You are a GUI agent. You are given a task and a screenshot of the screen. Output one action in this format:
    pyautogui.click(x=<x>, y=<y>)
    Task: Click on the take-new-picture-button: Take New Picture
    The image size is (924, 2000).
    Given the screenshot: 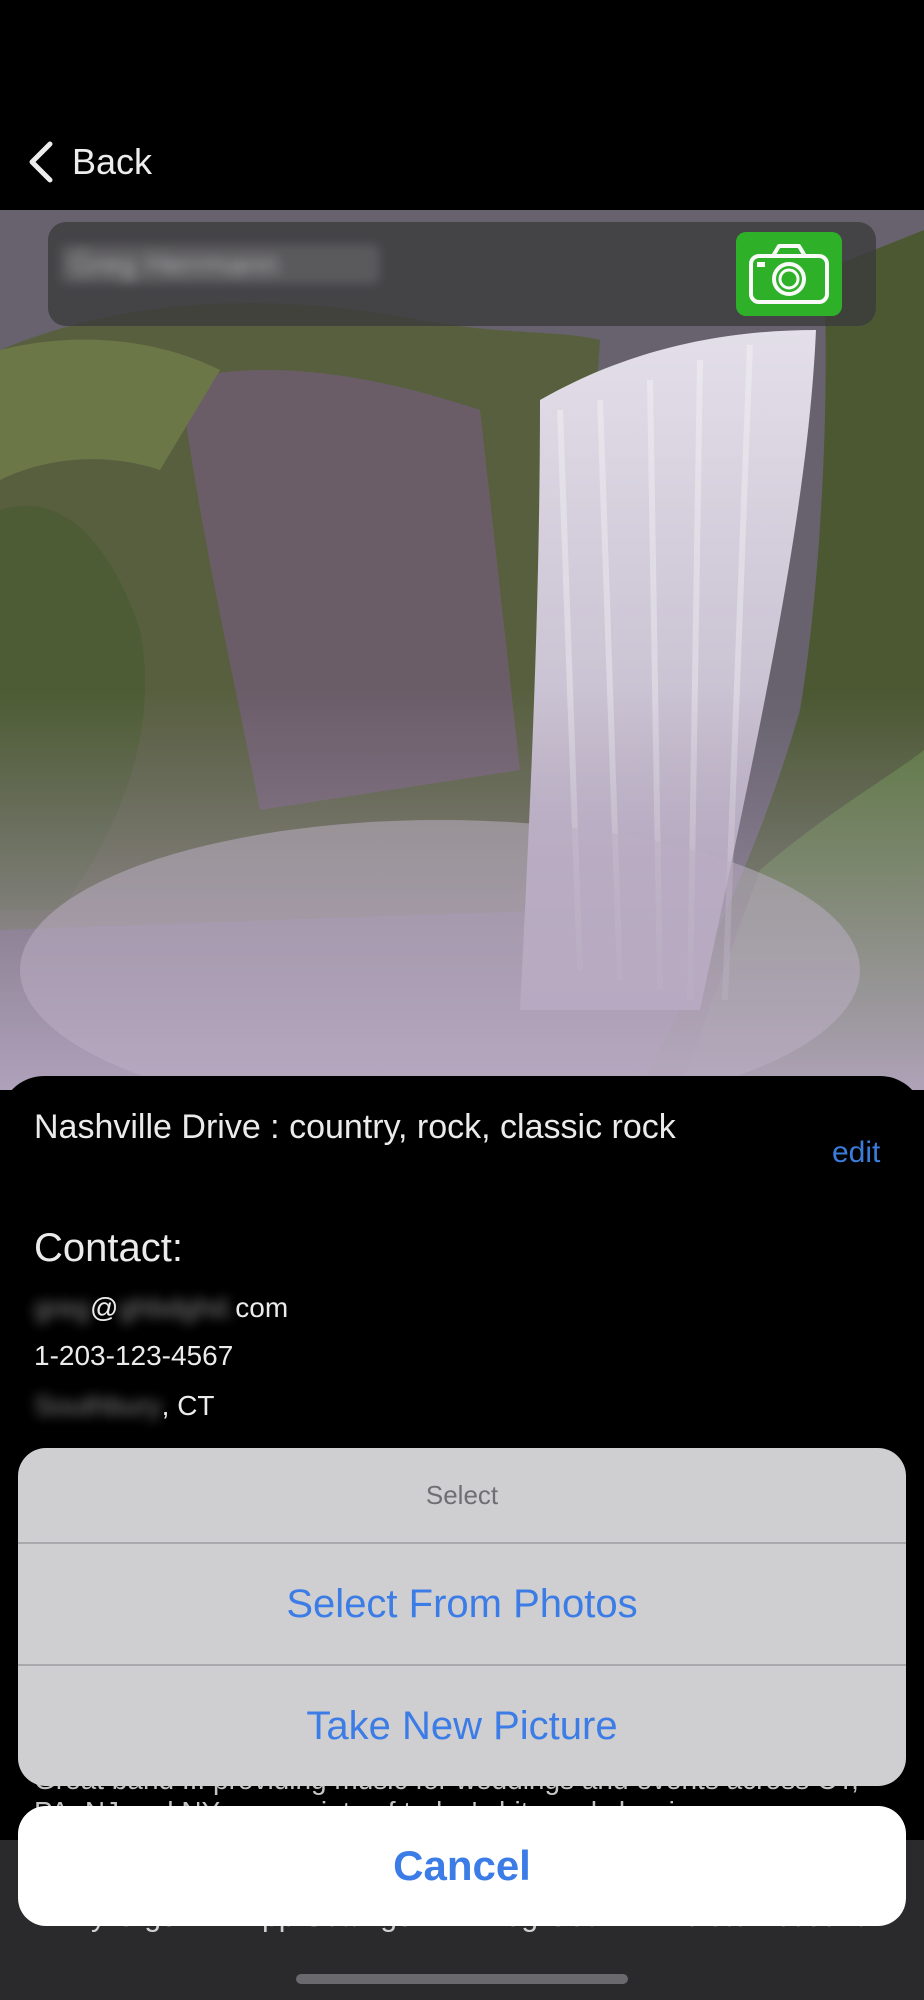 What is the action you would take?
    pyautogui.click(x=462, y=1726)
    